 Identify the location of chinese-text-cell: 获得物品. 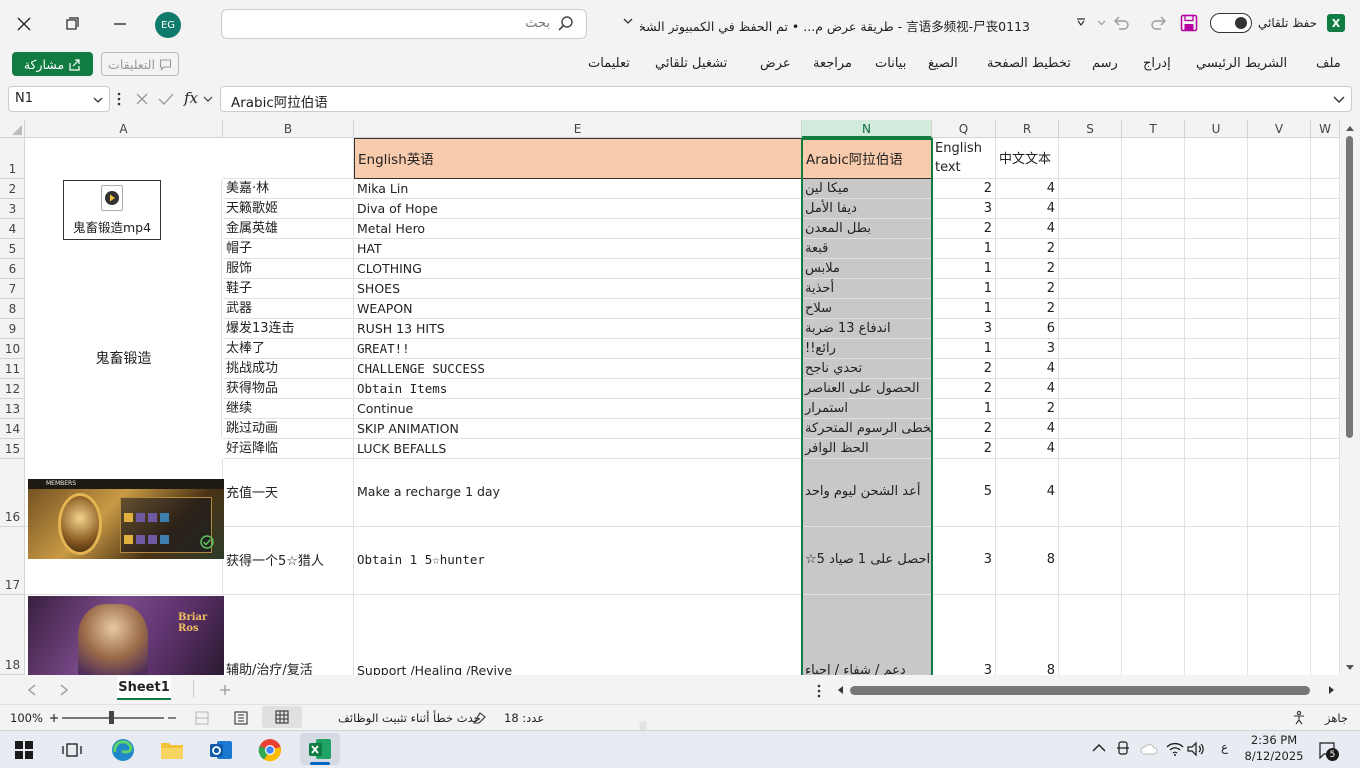
(288, 389).